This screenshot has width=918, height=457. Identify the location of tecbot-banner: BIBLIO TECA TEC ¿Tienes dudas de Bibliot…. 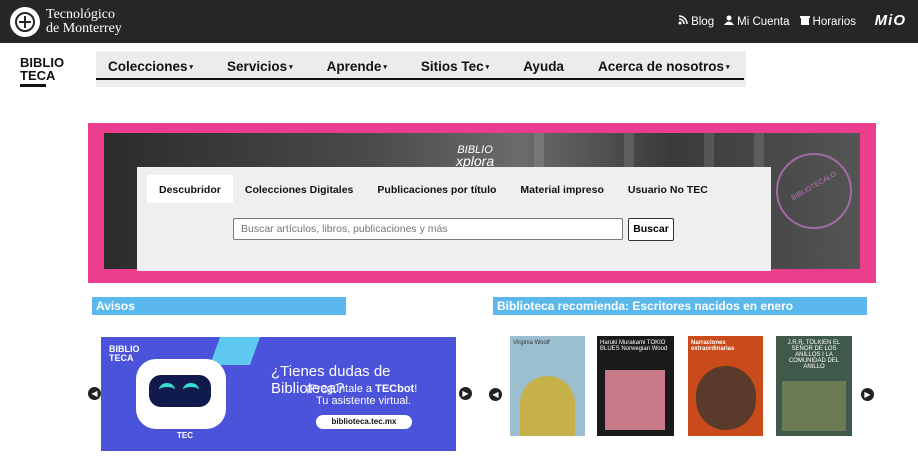
(278, 394).